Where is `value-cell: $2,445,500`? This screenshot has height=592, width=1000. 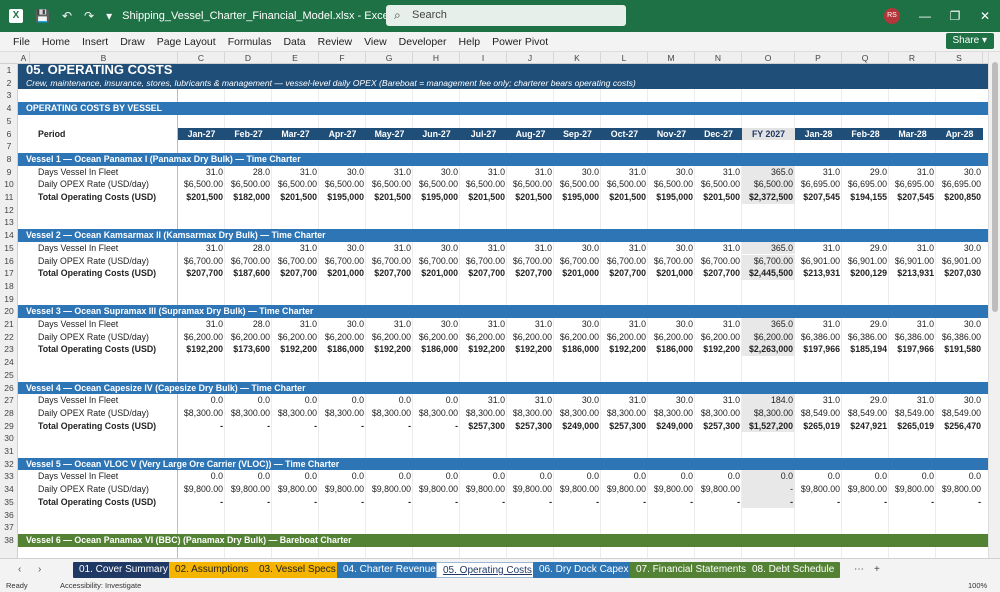 value-cell: $2,445,500 is located at coordinates (768, 273).